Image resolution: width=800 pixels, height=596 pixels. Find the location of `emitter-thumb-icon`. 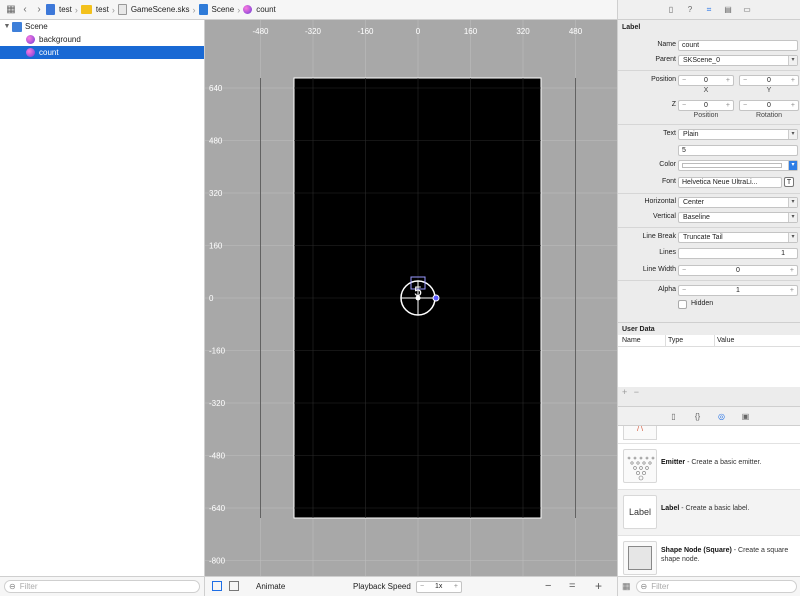

emitter-thumb-icon is located at coordinates (640, 466).